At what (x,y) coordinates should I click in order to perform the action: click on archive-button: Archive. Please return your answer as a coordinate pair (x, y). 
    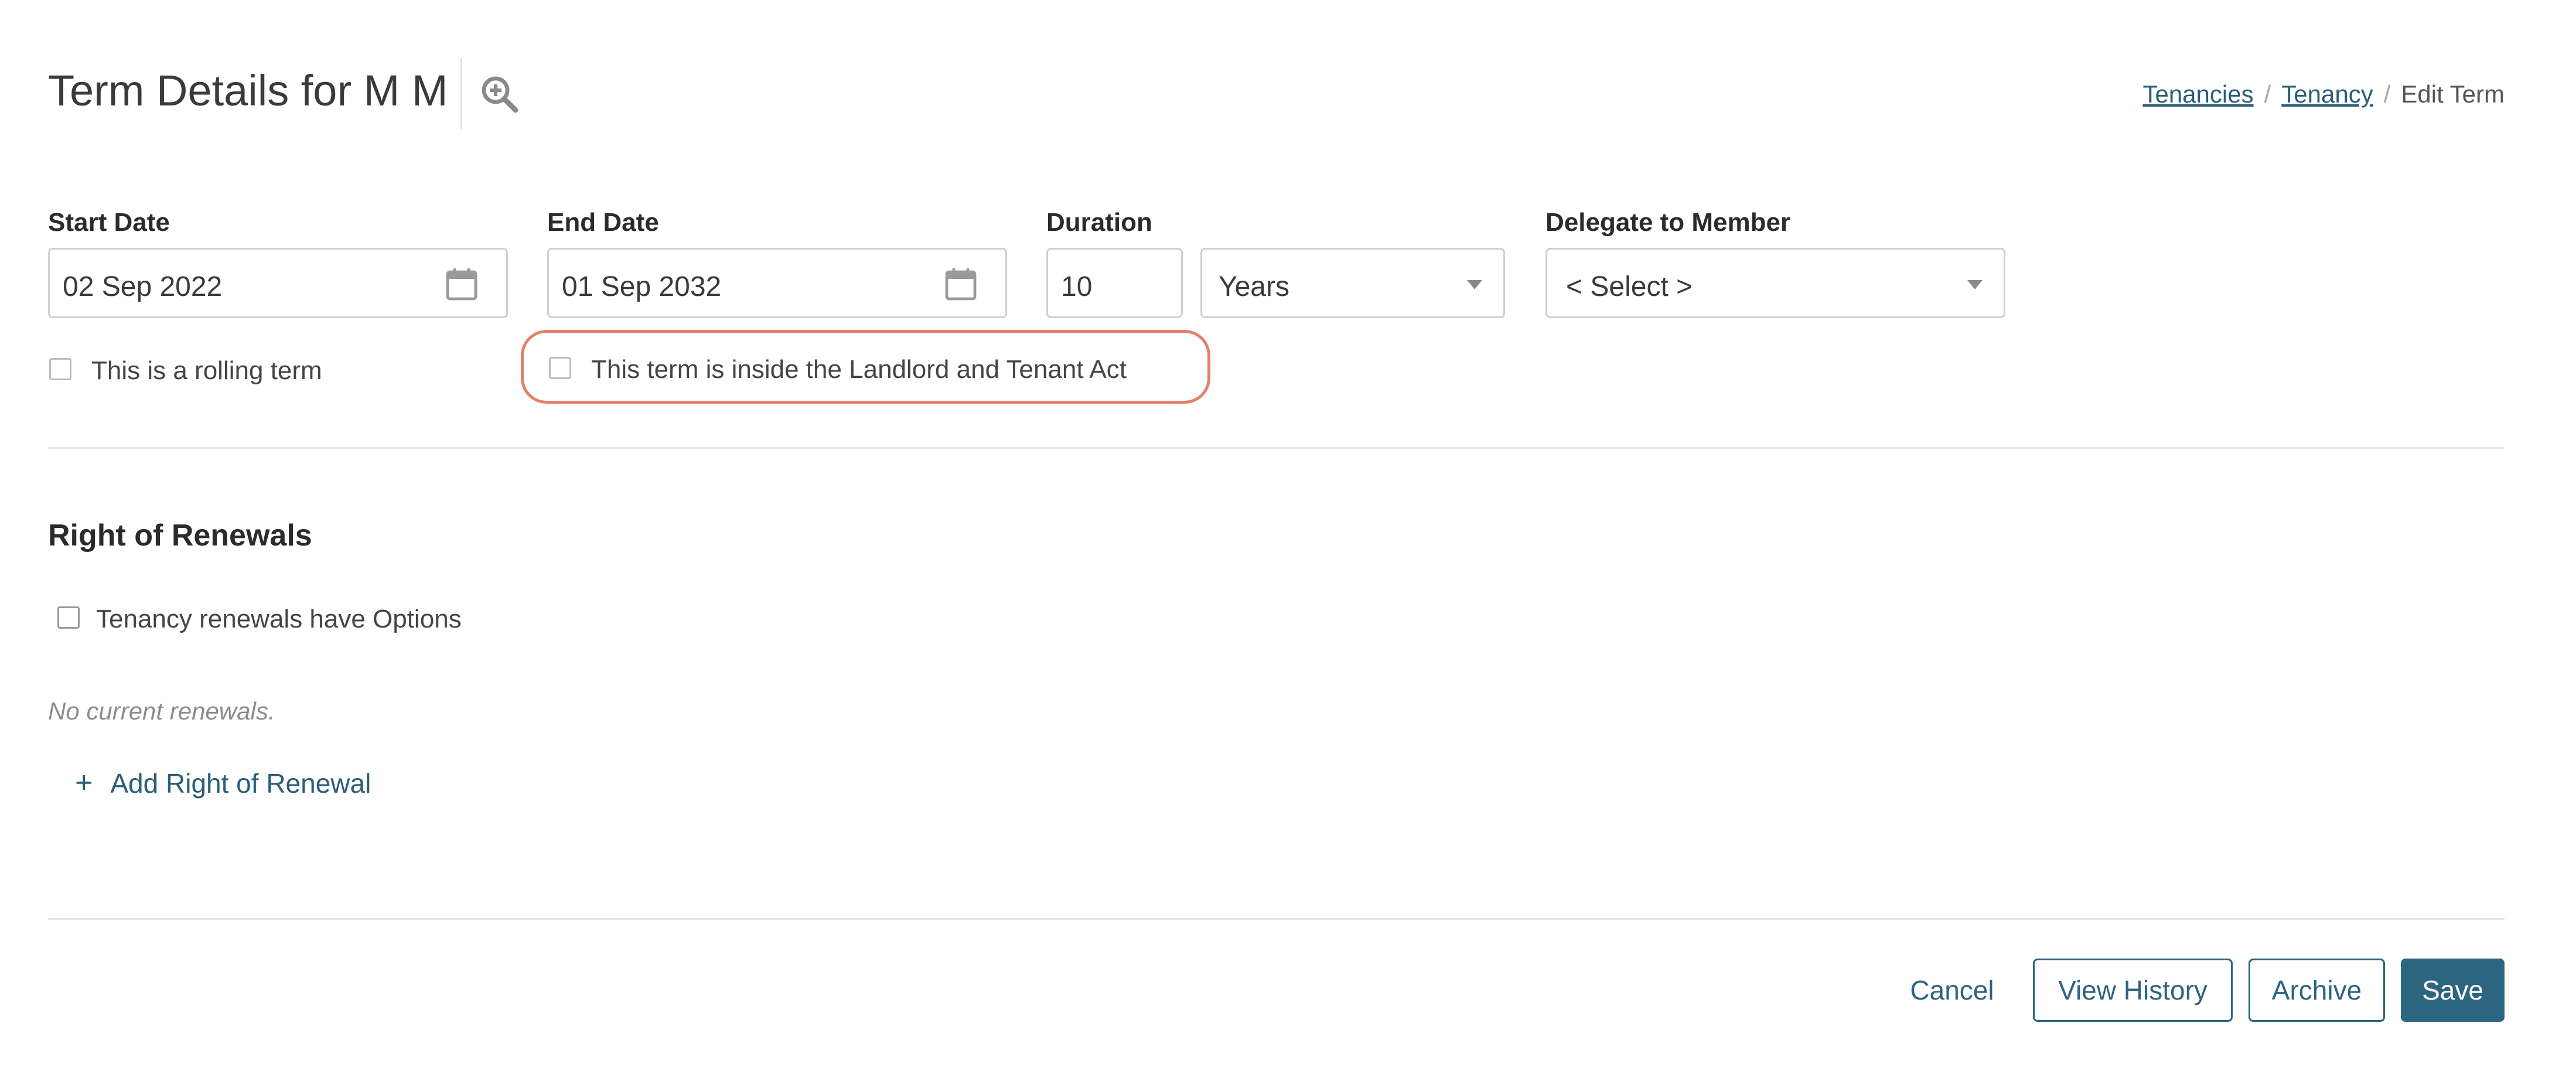
    Looking at the image, I should click on (2317, 990).